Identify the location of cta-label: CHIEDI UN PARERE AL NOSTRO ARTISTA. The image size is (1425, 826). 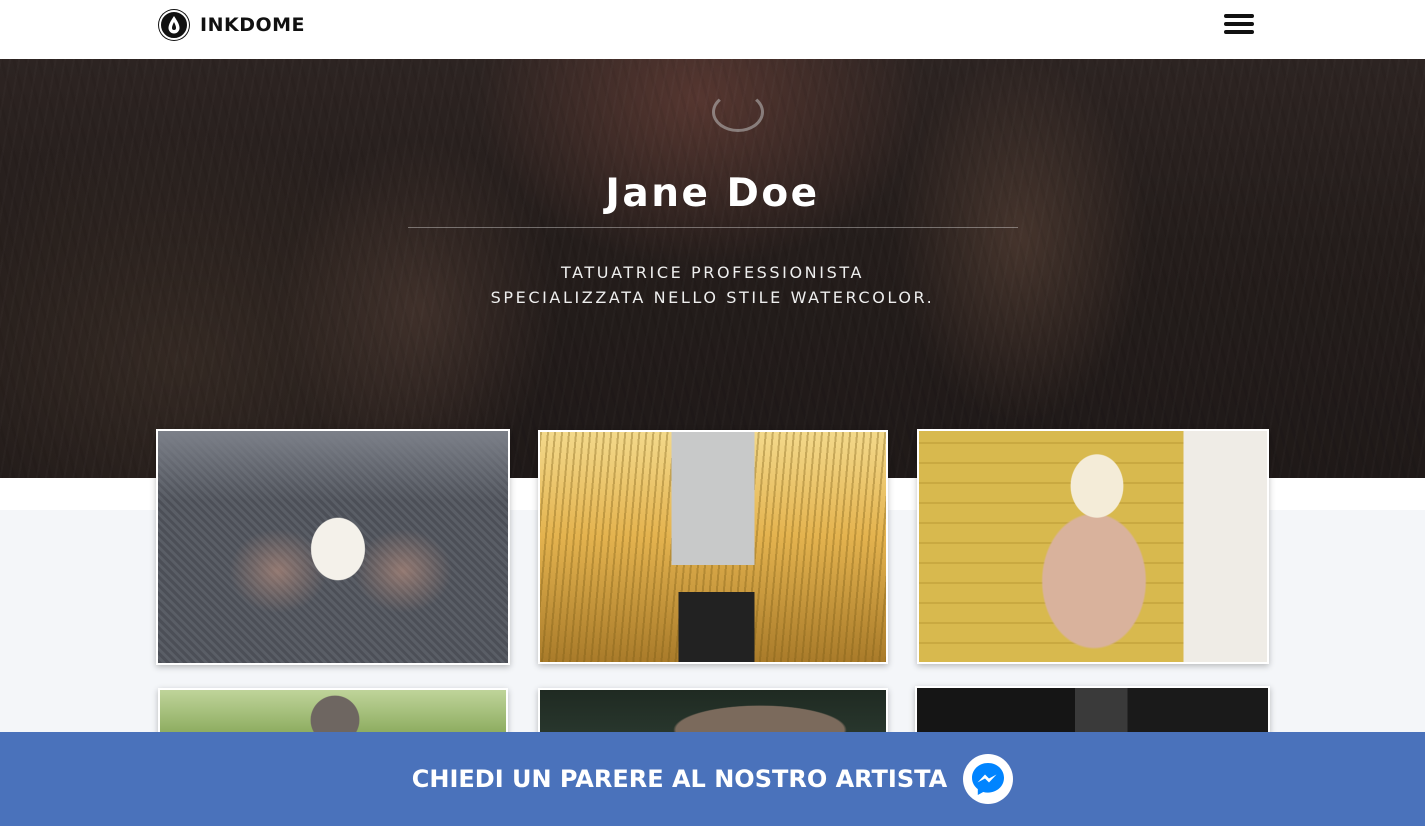
(679, 779).